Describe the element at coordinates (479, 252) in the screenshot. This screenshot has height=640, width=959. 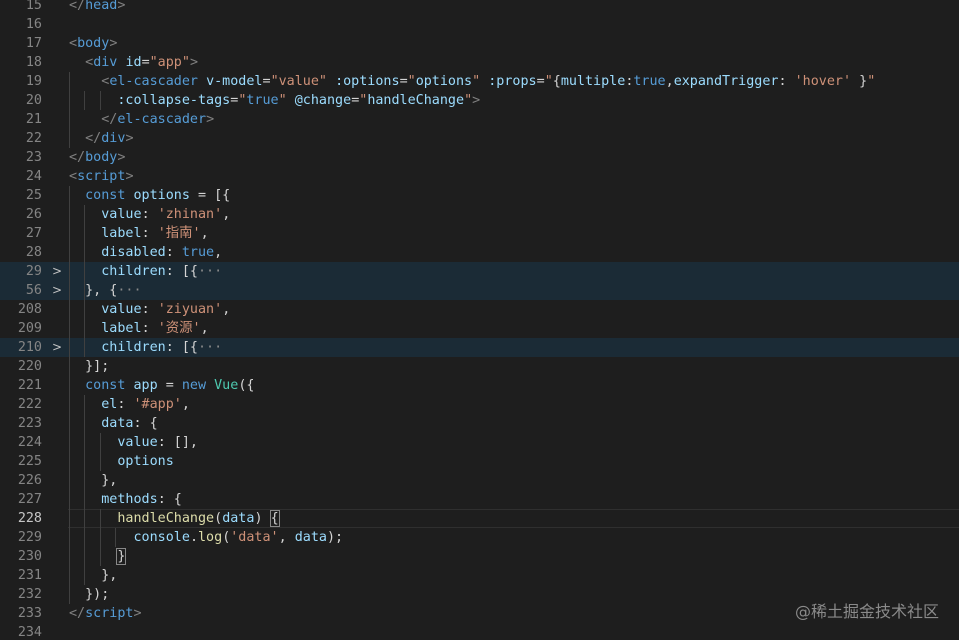
I see `code-line: 28 disabled: true,` at that location.